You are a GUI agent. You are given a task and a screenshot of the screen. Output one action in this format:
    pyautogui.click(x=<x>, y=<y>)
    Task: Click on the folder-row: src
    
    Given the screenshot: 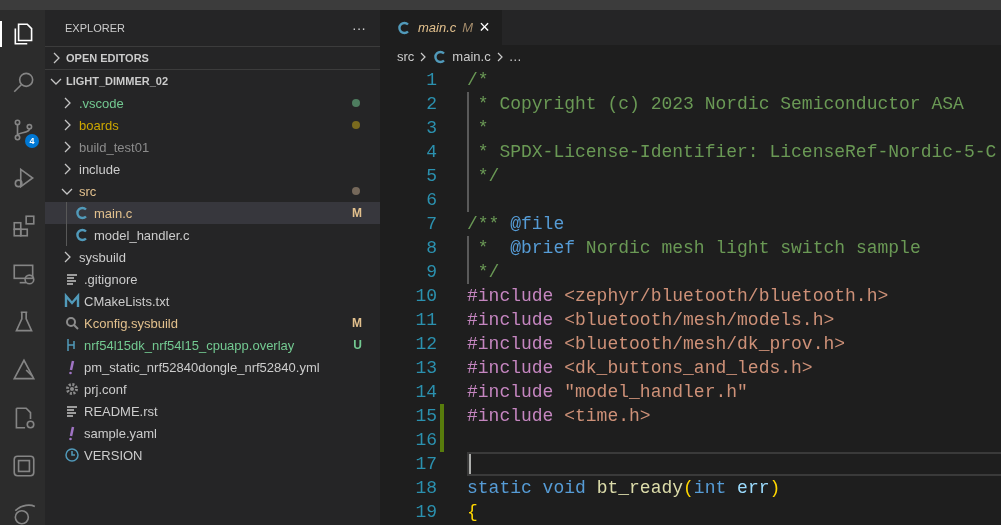 What is the action you would take?
    pyautogui.click(x=212, y=191)
    